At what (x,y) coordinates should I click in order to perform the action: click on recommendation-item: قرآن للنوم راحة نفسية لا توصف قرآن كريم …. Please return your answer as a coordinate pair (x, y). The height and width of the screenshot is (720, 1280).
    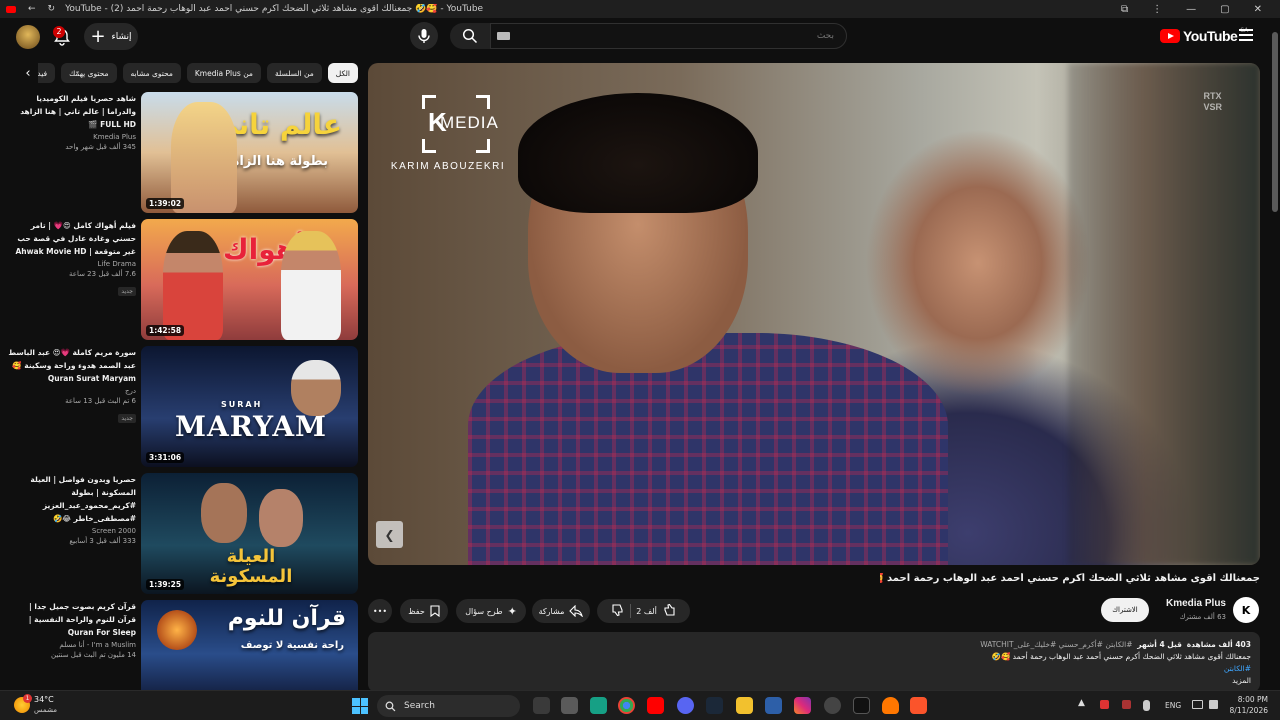
    Looking at the image, I should click on (183, 645).